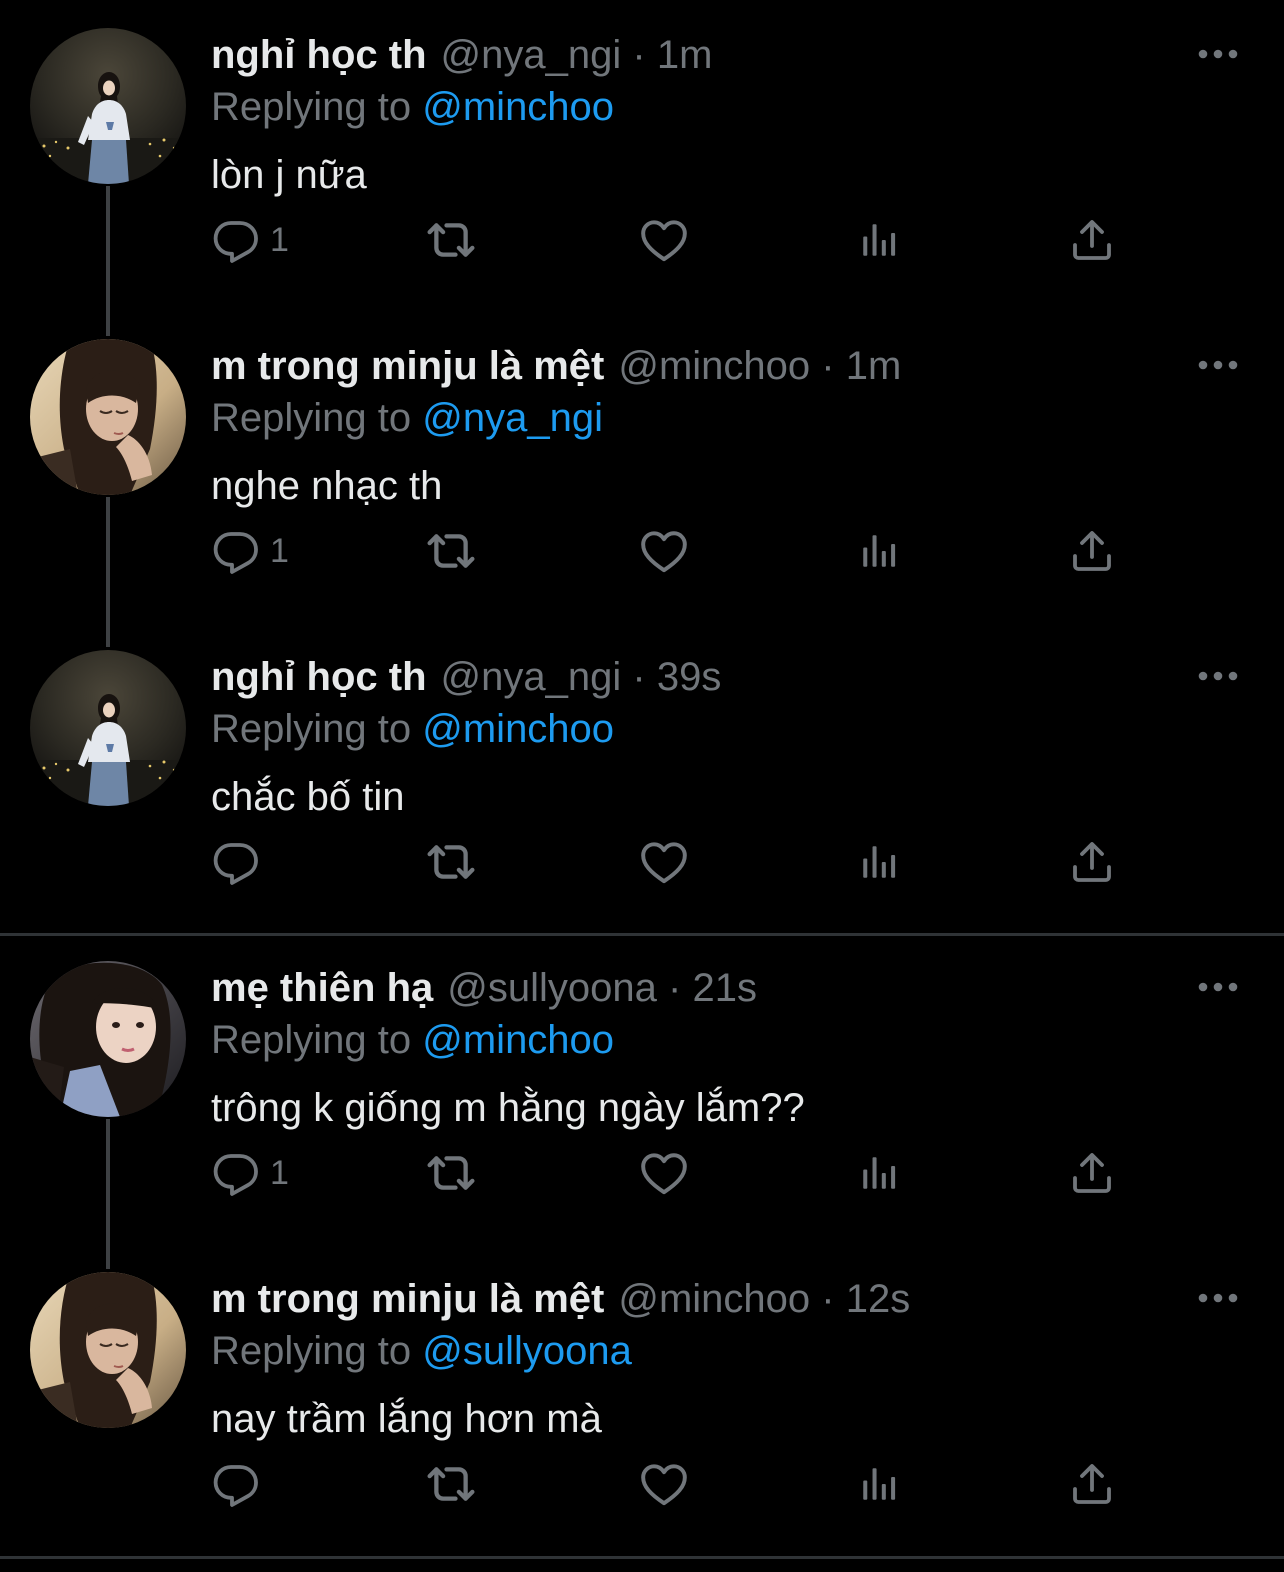 The height and width of the screenshot is (1572, 1284). Describe the element at coordinates (327, 486) in the screenshot. I see `tweet-text: nghe nhạc th` at that location.